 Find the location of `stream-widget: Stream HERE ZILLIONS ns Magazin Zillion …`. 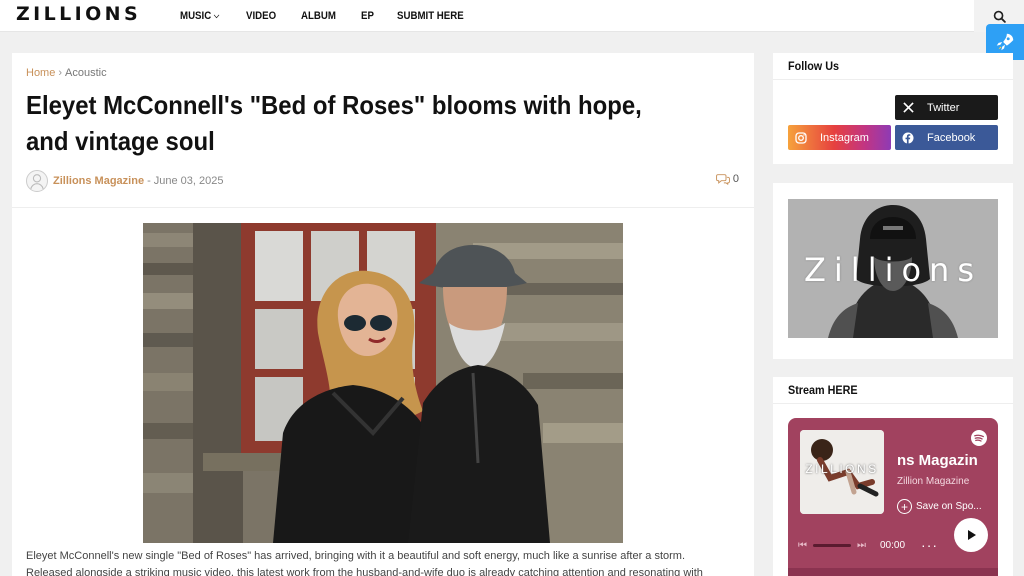

stream-widget: Stream HERE ZILLIONS ns Magazin Zillion … is located at coordinates (893, 476).